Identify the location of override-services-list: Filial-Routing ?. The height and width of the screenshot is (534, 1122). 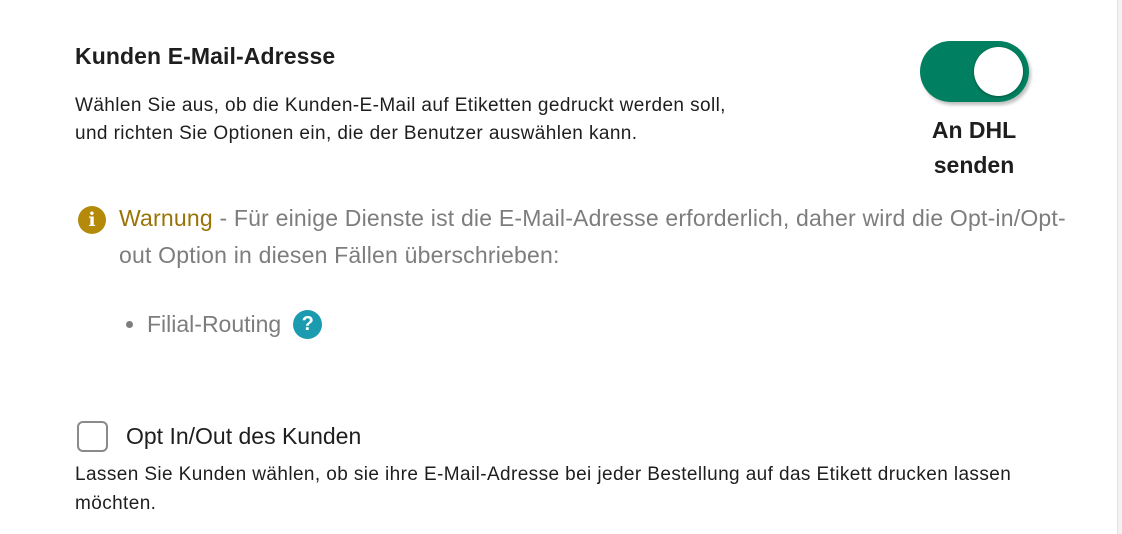
(223, 324).